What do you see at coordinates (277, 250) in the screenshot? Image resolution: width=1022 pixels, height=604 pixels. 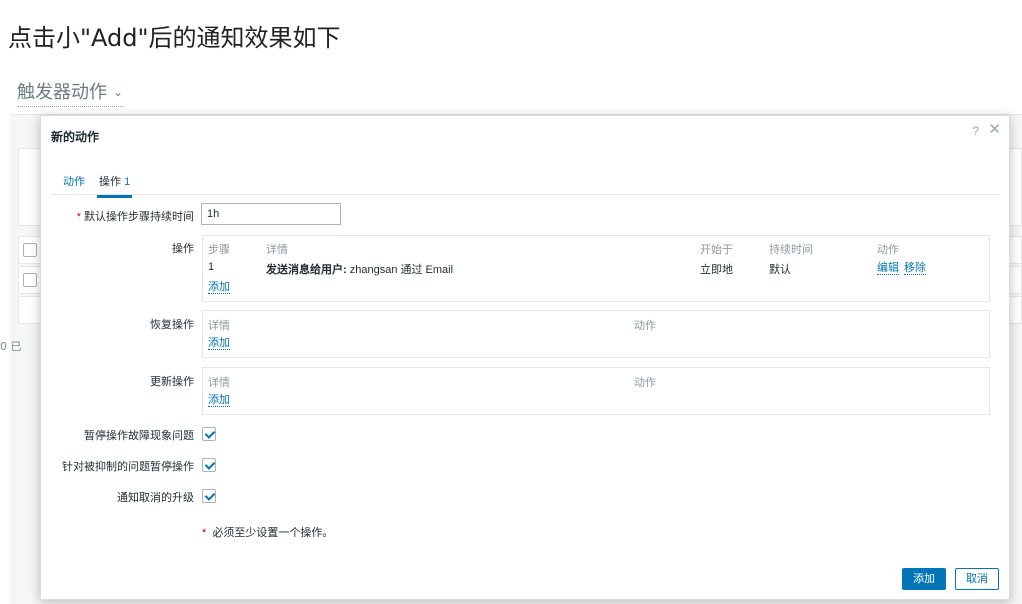 I see `col-details: 详情` at bounding box center [277, 250].